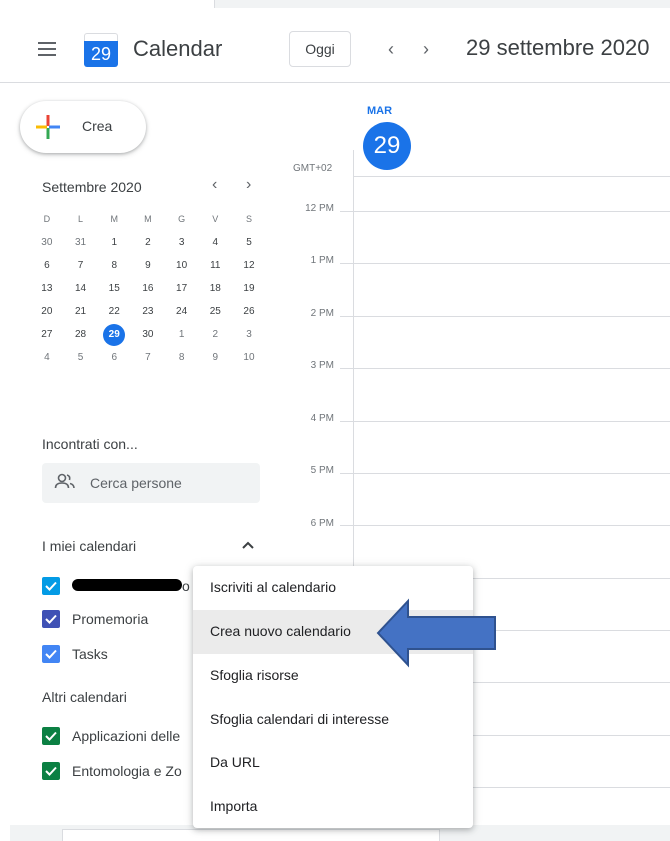 Image resolution: width=670 pixels, height=841 pixels. I want to click on mini-calendar-day: 31, so click(81, 242).